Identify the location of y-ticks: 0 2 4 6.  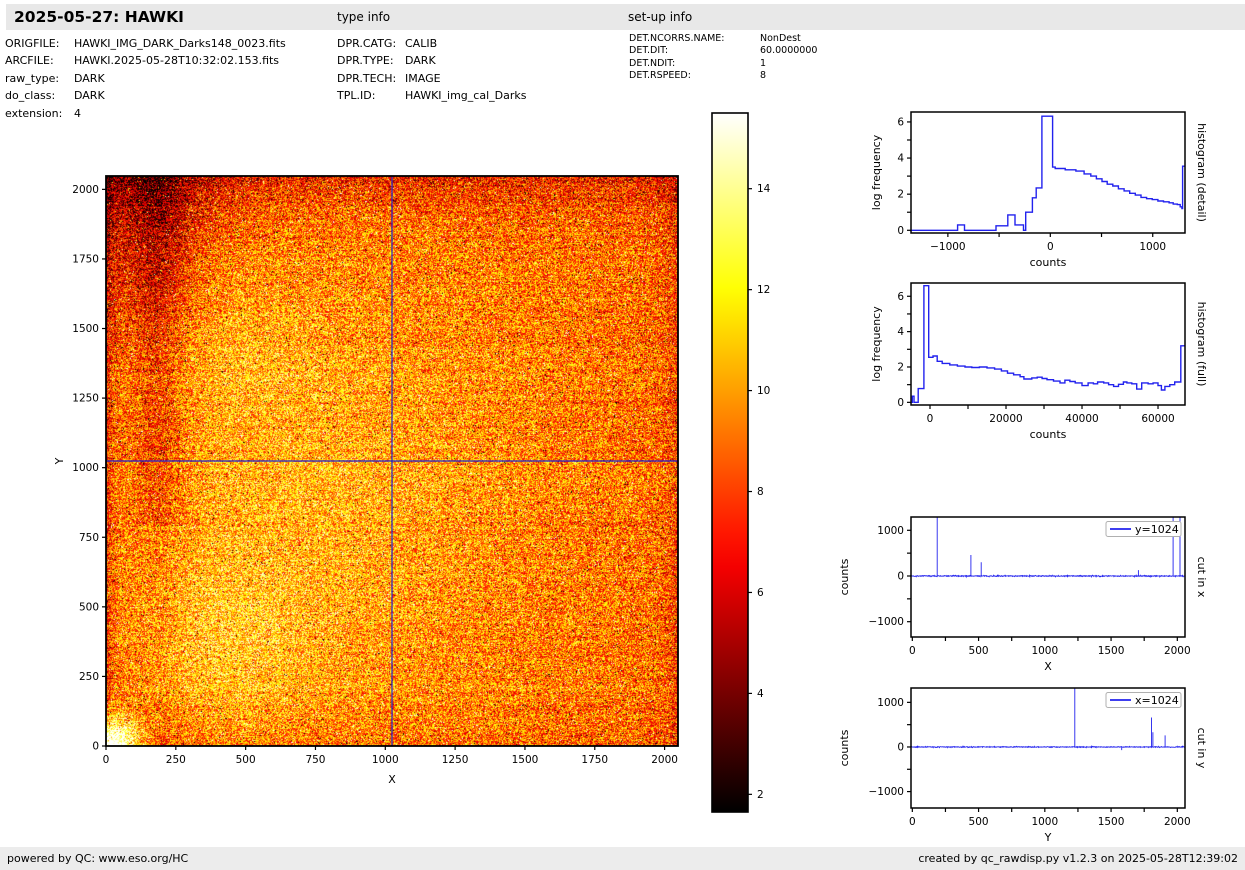
(904, 176).